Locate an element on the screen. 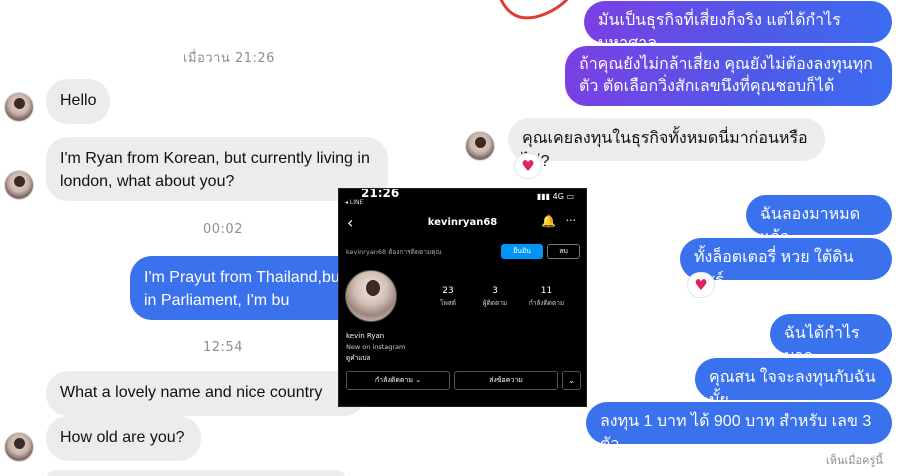 This screenshot has width=900, height=476. status-time: 21:26 is located at coordinates (380, 194).